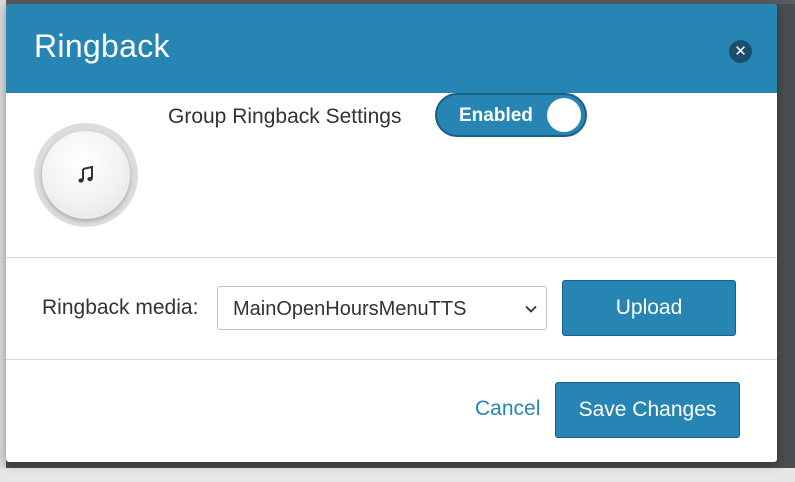 This screenshot has height=482, width=795. What do you see at coordinates (350, 309) in the screenshot?
I see `ringback-media-selected-value: MainOpenHoursMenuTTS` at bounding box center [350, 309].